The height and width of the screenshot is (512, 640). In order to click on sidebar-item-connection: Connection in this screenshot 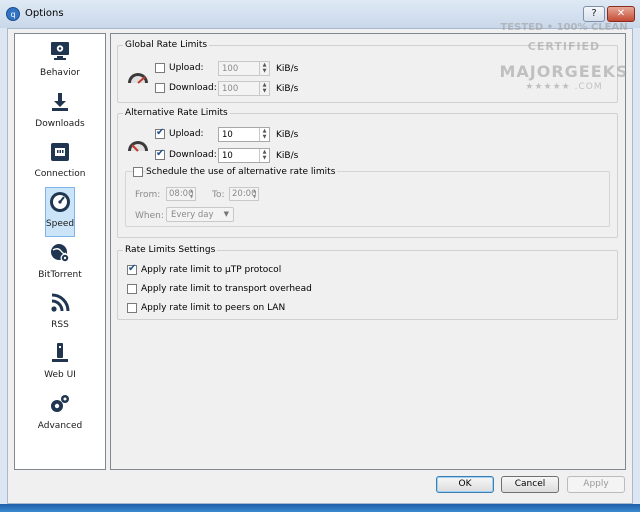, I will do `click(60, 162)`.